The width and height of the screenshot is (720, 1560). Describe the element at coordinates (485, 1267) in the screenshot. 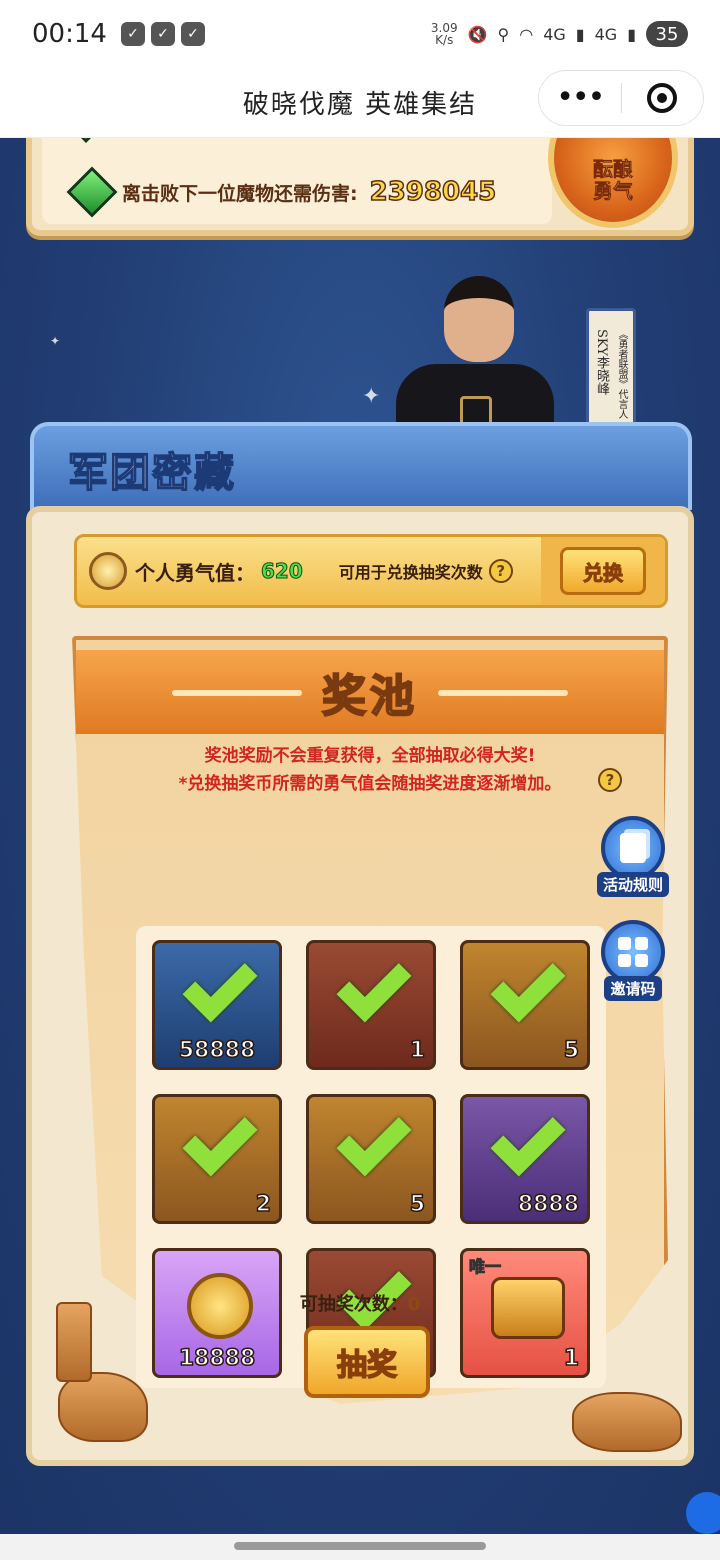

I see `unique-tag: 唯一` at that location.